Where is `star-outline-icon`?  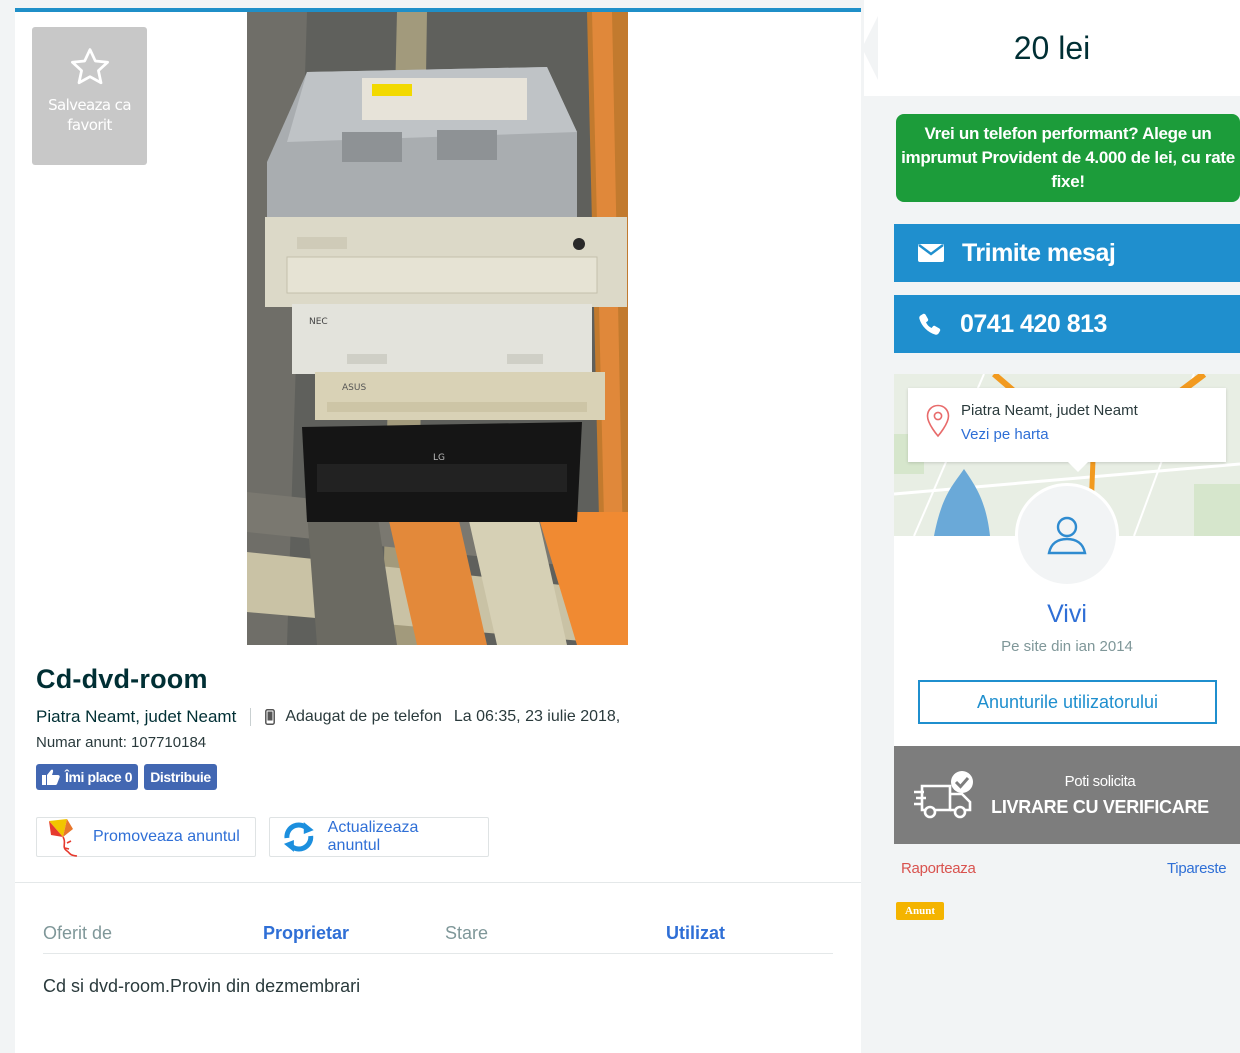
star-outline-icon is located at coordinates (89, 66).